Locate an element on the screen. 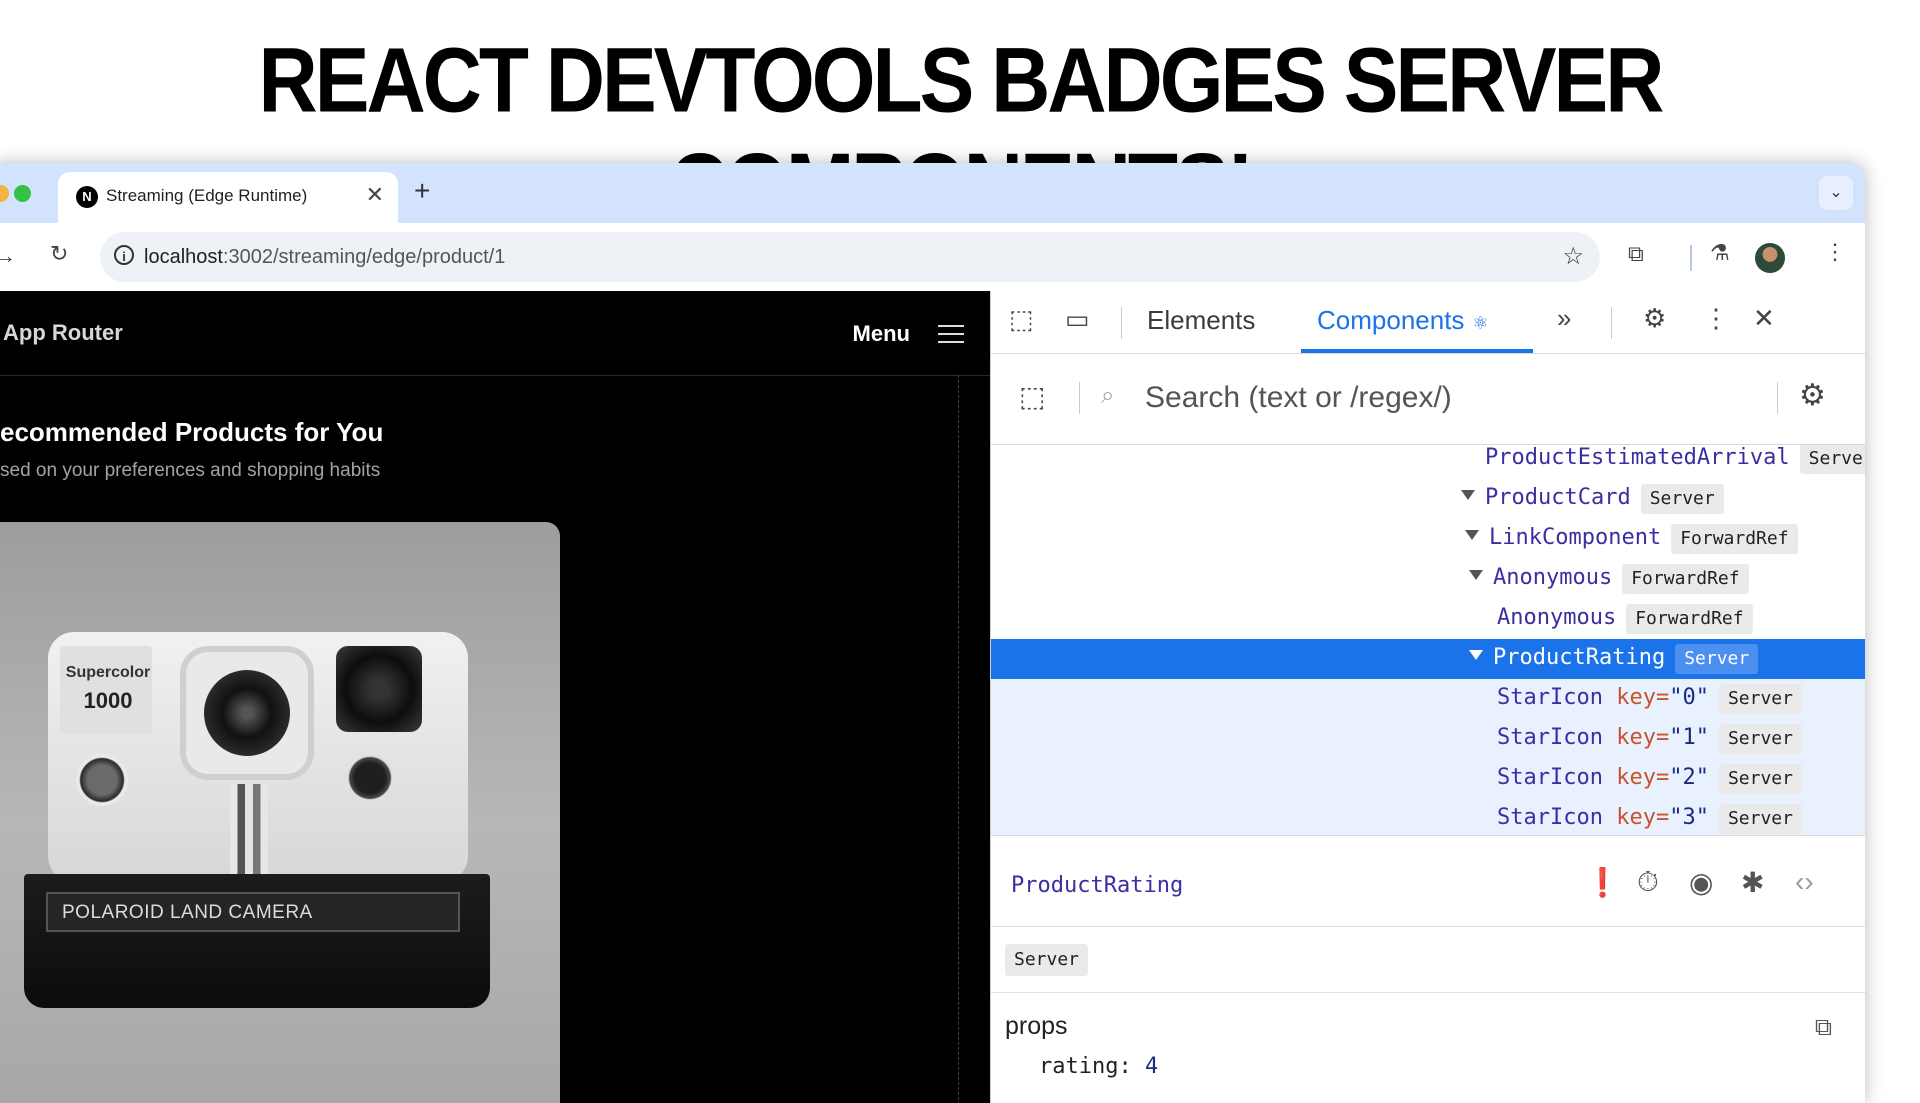 Image resolution: width=1920 pixels, height=1103 pixels. search-separator-right is located at coordinates (1777, 398).